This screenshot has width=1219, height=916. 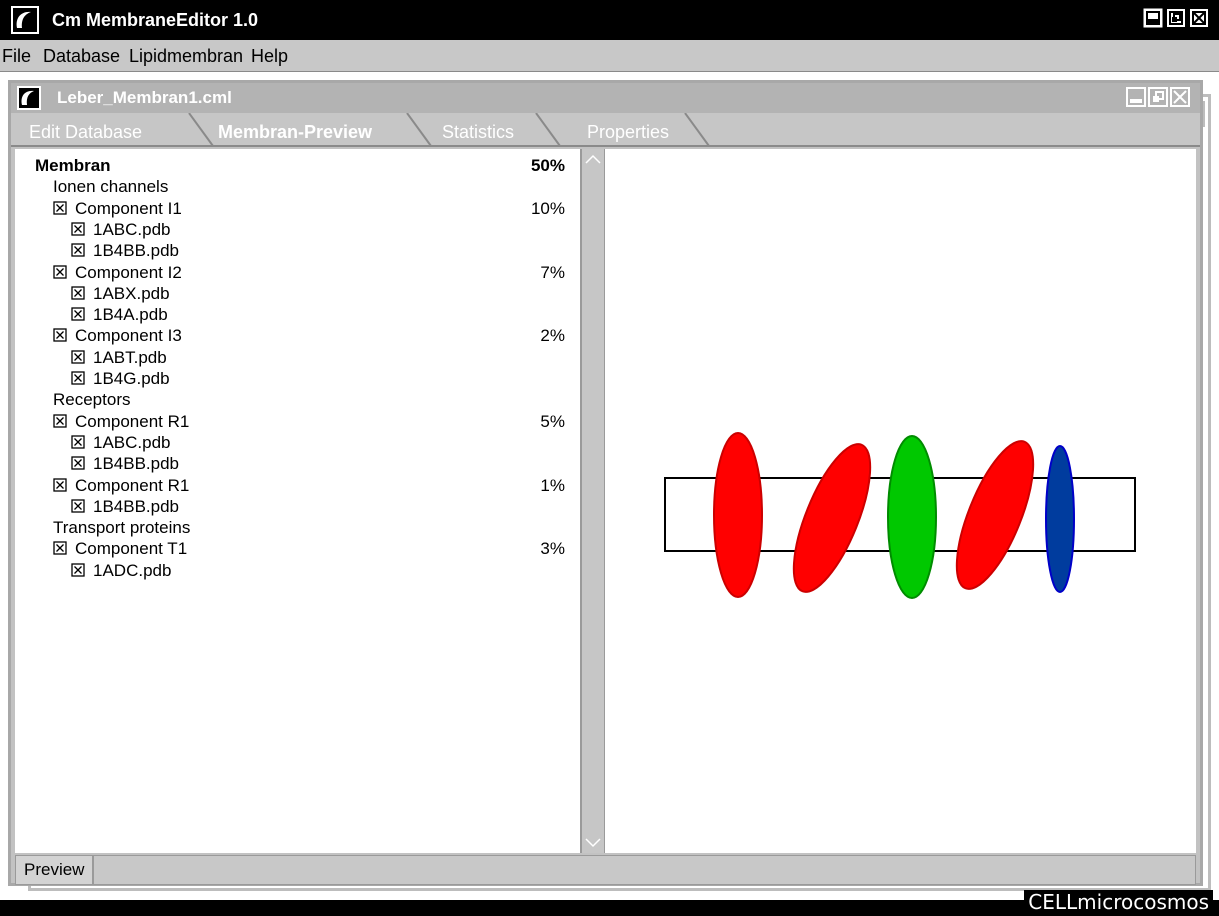 I want to click on tree-item-checkable: 1ABX.pdb, so click(x=298, y=293).